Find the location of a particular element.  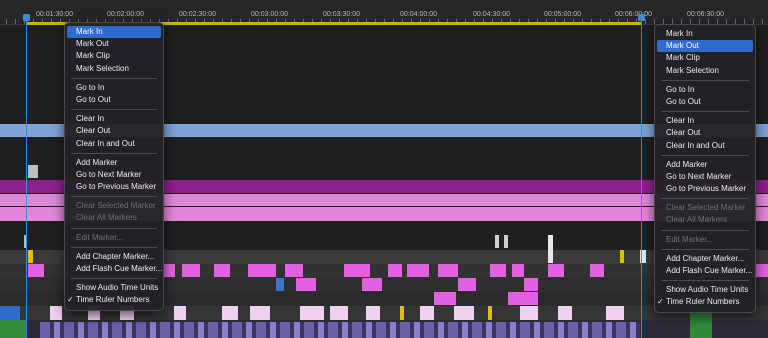

in-point-line is located at coordinates (26, 176).